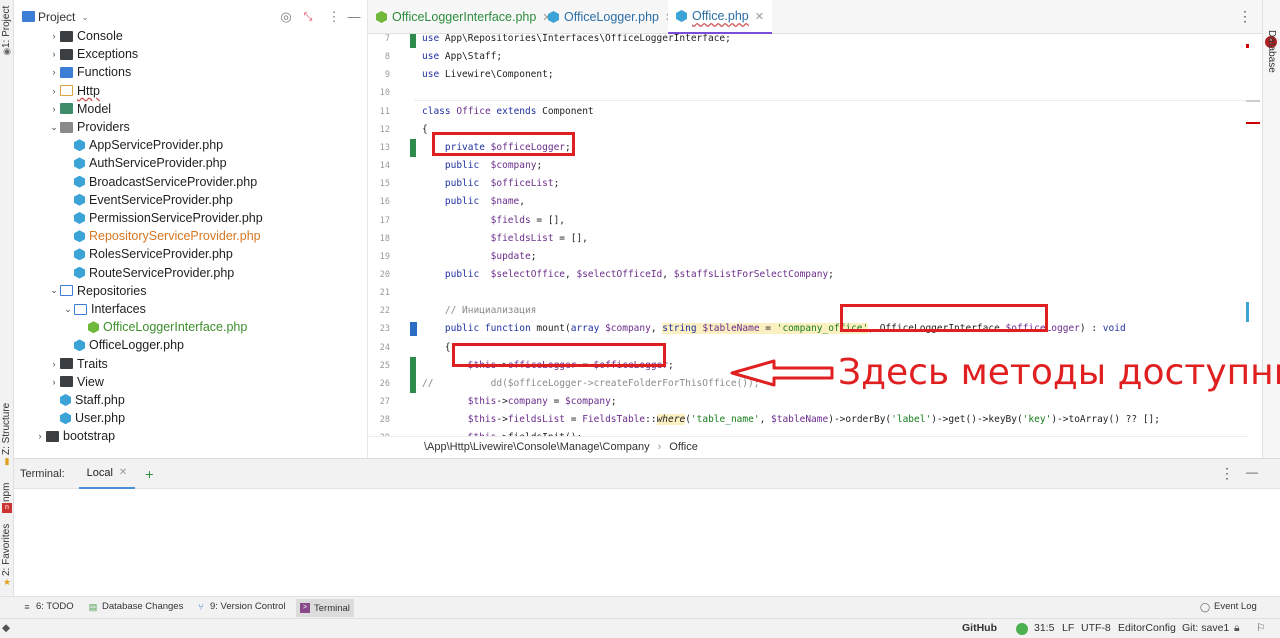 The image size is (1280, 638). I want to click on tree-item: ⌄ Repositories, so click(190, 291).